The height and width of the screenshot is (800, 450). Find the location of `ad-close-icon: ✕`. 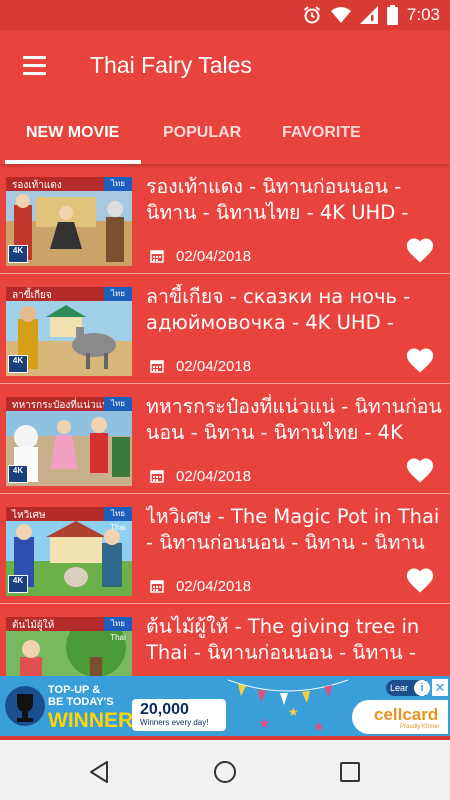

ad-close-icon: ✕ is located at coordinates (440, 687).